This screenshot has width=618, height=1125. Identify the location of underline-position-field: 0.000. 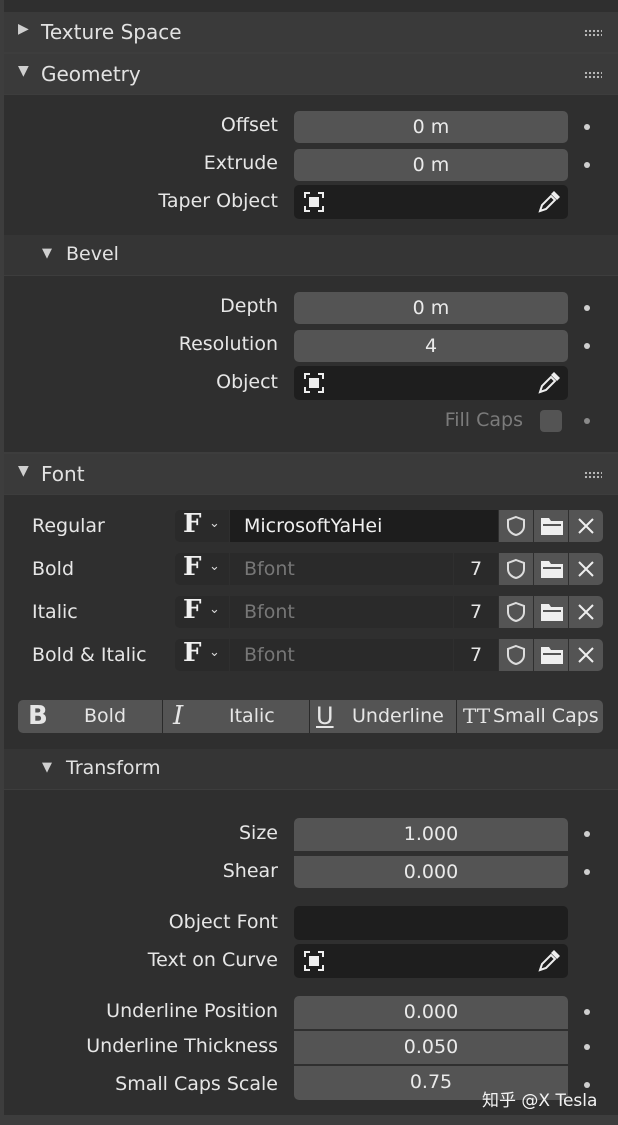
(431, 1012).